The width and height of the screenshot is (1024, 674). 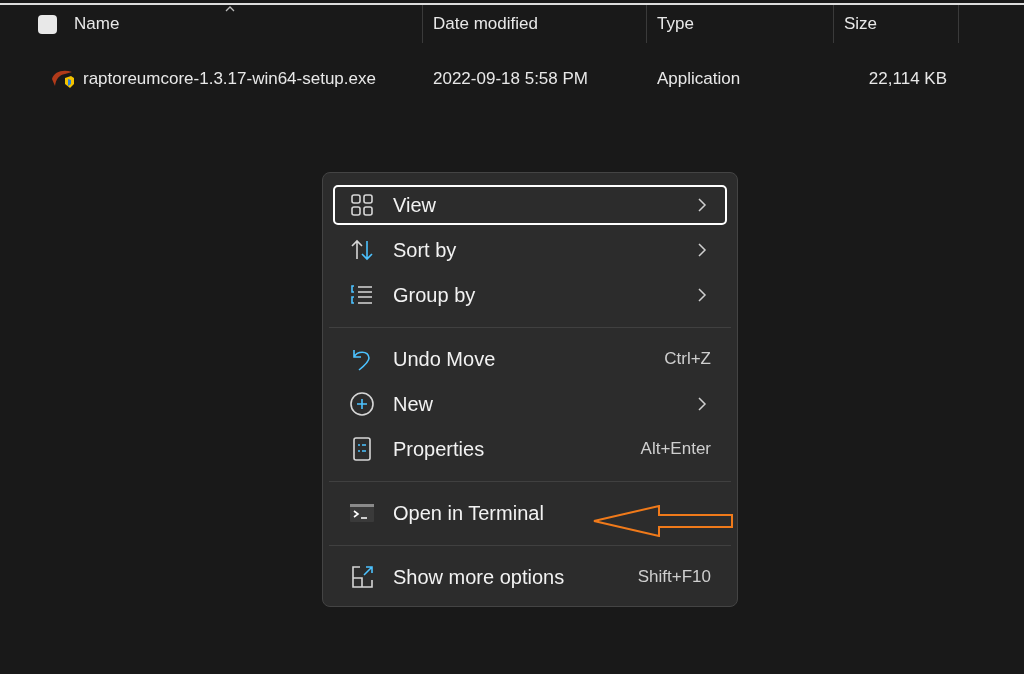 I want to click on menu-item: Properties Alt+Enter, so click(x=530, y=449).